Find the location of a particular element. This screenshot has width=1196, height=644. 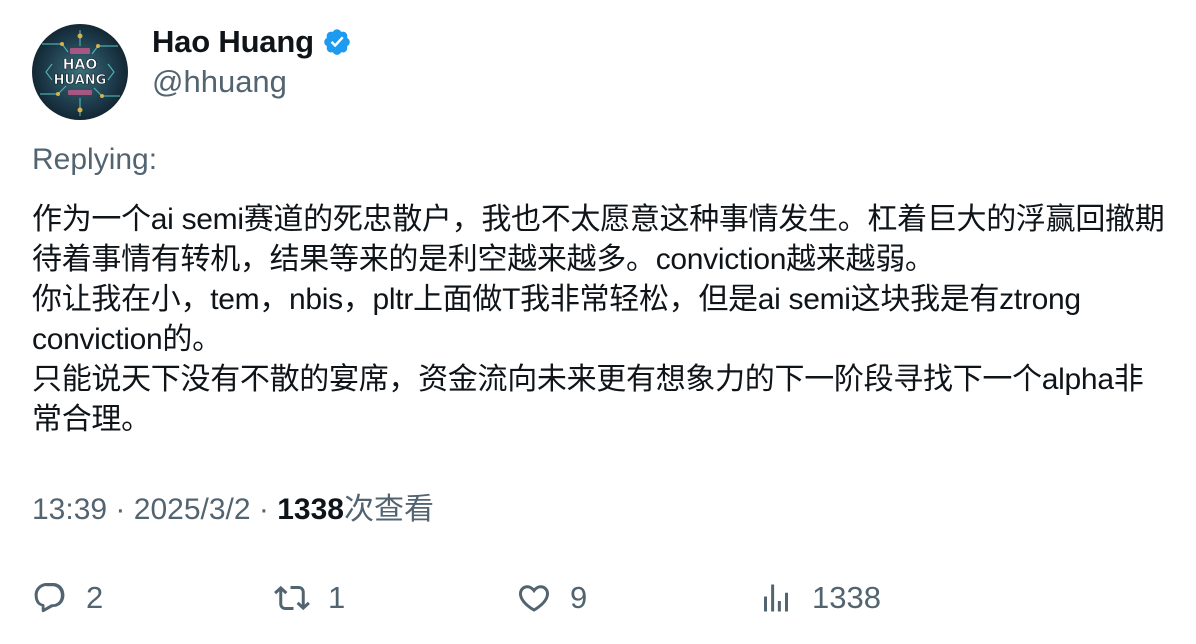

avatar-text-line1: HAO is located at coordinates (80, 65).